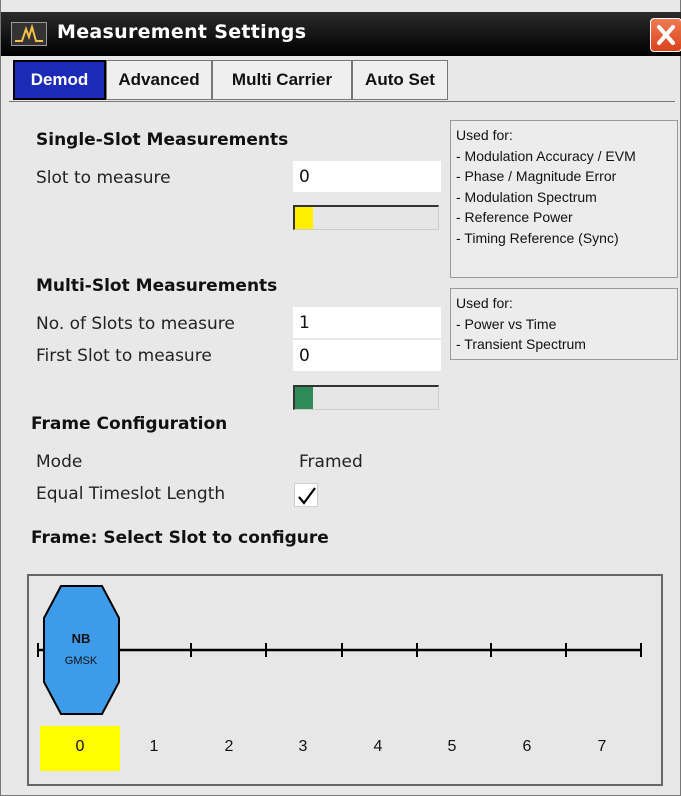 The height and width of the screenshot is (796, 681). I want to click on slot-number-0: 0, so click(80, 747).